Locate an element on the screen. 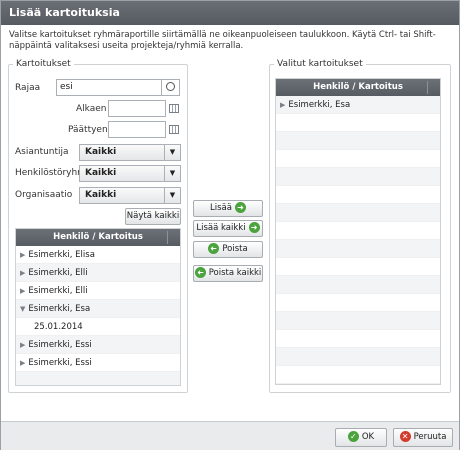  staff-group-select-value: Kaikki is located at coordinates (101, 173).